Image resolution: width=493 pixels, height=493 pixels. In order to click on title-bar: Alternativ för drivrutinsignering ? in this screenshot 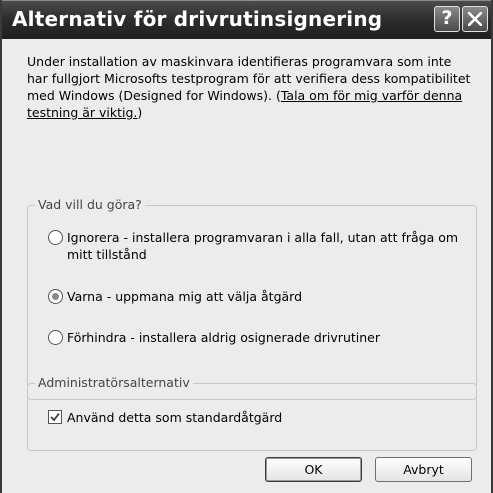, I will do `click(246, 19)`.